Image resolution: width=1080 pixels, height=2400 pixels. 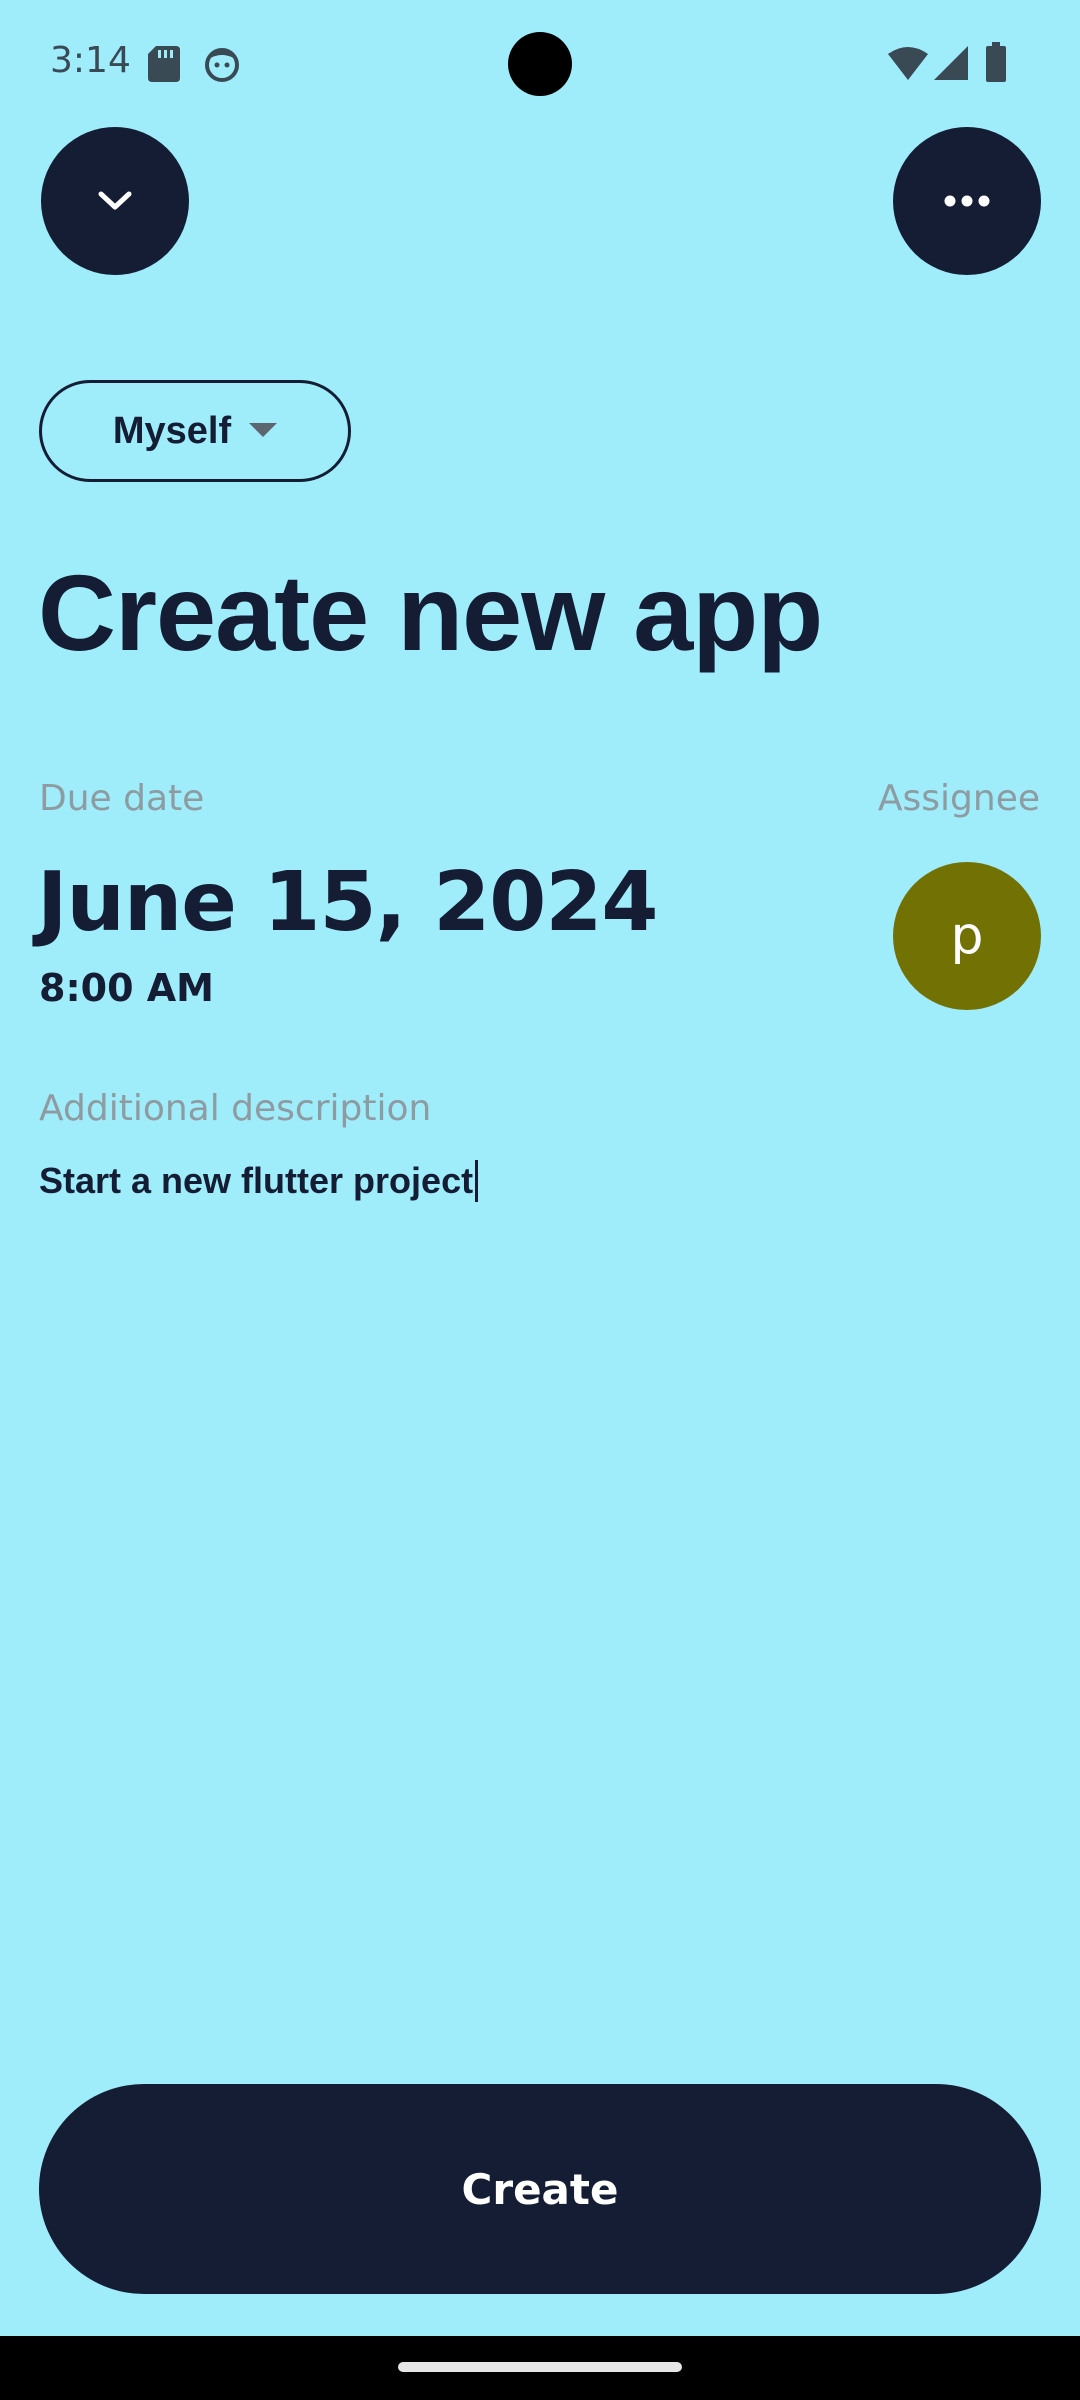 I want to click on due-time-value: 8:00 AM, so click(x=126, y=988).